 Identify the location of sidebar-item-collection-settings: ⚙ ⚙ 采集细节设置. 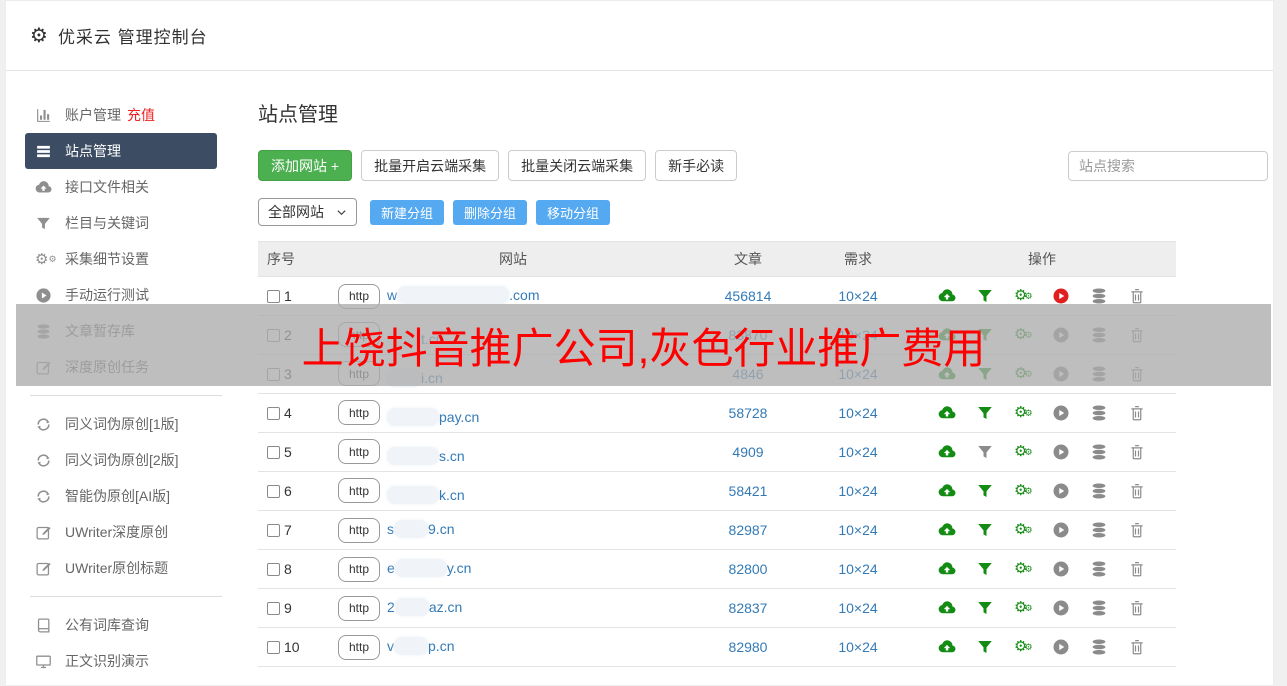
(121, 259).